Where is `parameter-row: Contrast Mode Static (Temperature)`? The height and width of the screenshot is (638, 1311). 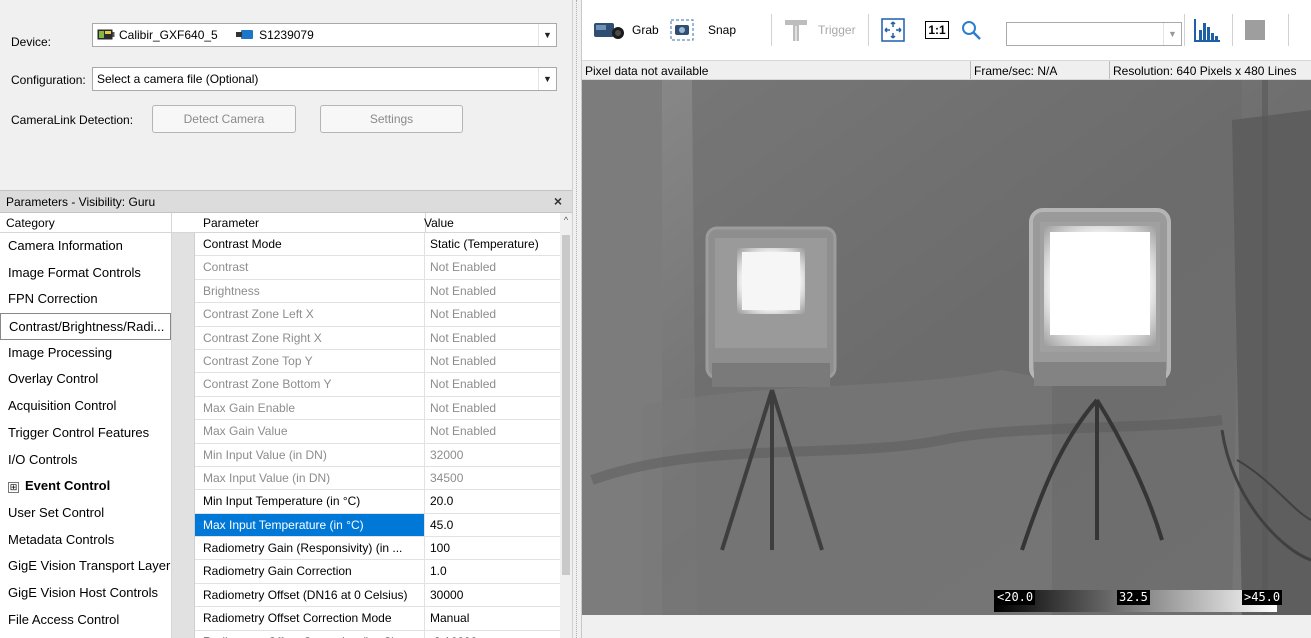 parameter-row: Contrast Mode Static (Temperature) is located at coordinates (377, 245).